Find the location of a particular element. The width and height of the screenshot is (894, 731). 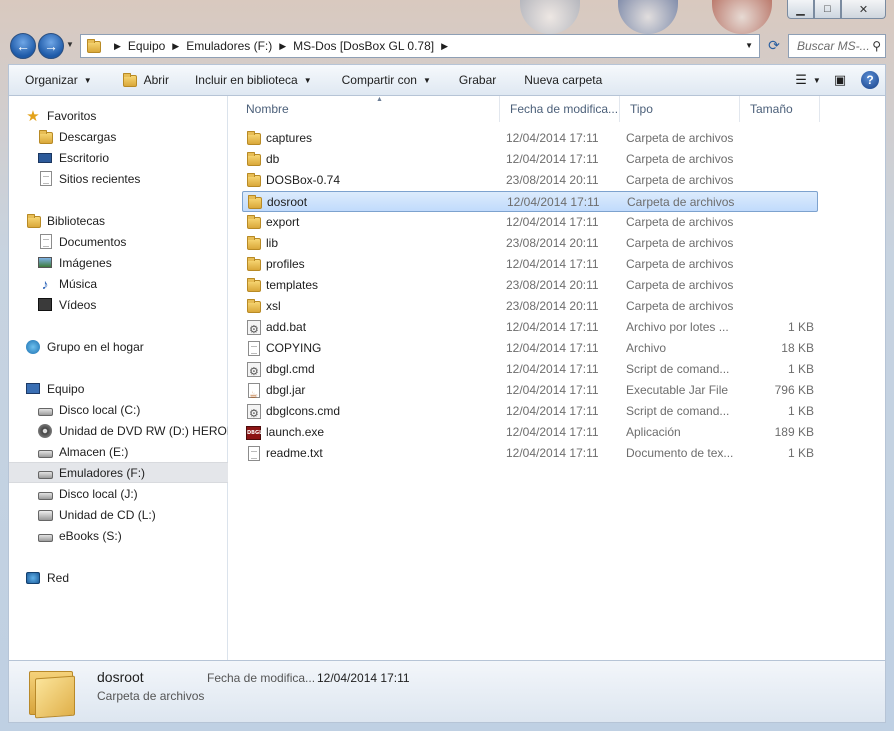

back-button: ← is located at coordinates (23, 46).